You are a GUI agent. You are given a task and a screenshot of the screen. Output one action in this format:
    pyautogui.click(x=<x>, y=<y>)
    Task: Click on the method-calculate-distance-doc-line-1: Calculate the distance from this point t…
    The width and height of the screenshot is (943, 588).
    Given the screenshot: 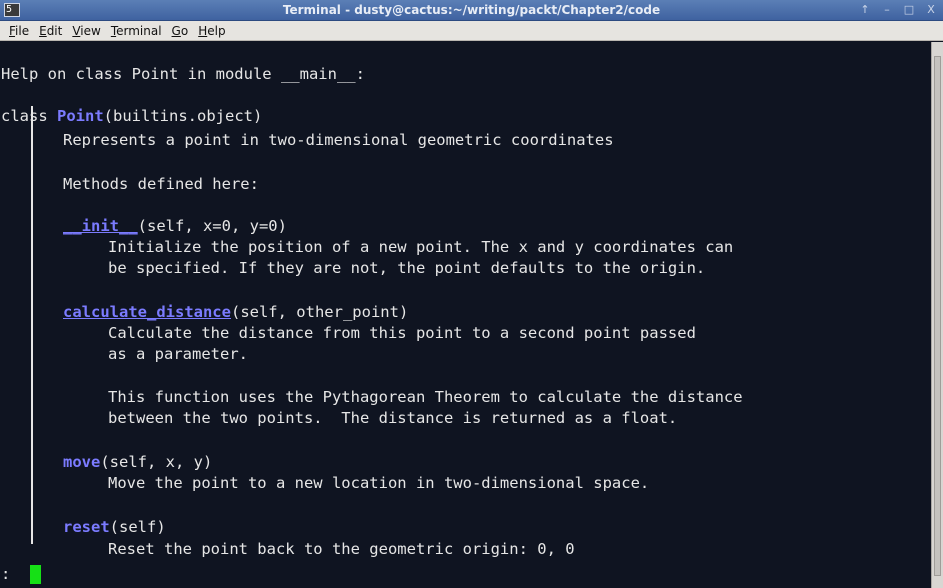 What is the action you would take?
    pyautogui.click(x=402, y=333)
    